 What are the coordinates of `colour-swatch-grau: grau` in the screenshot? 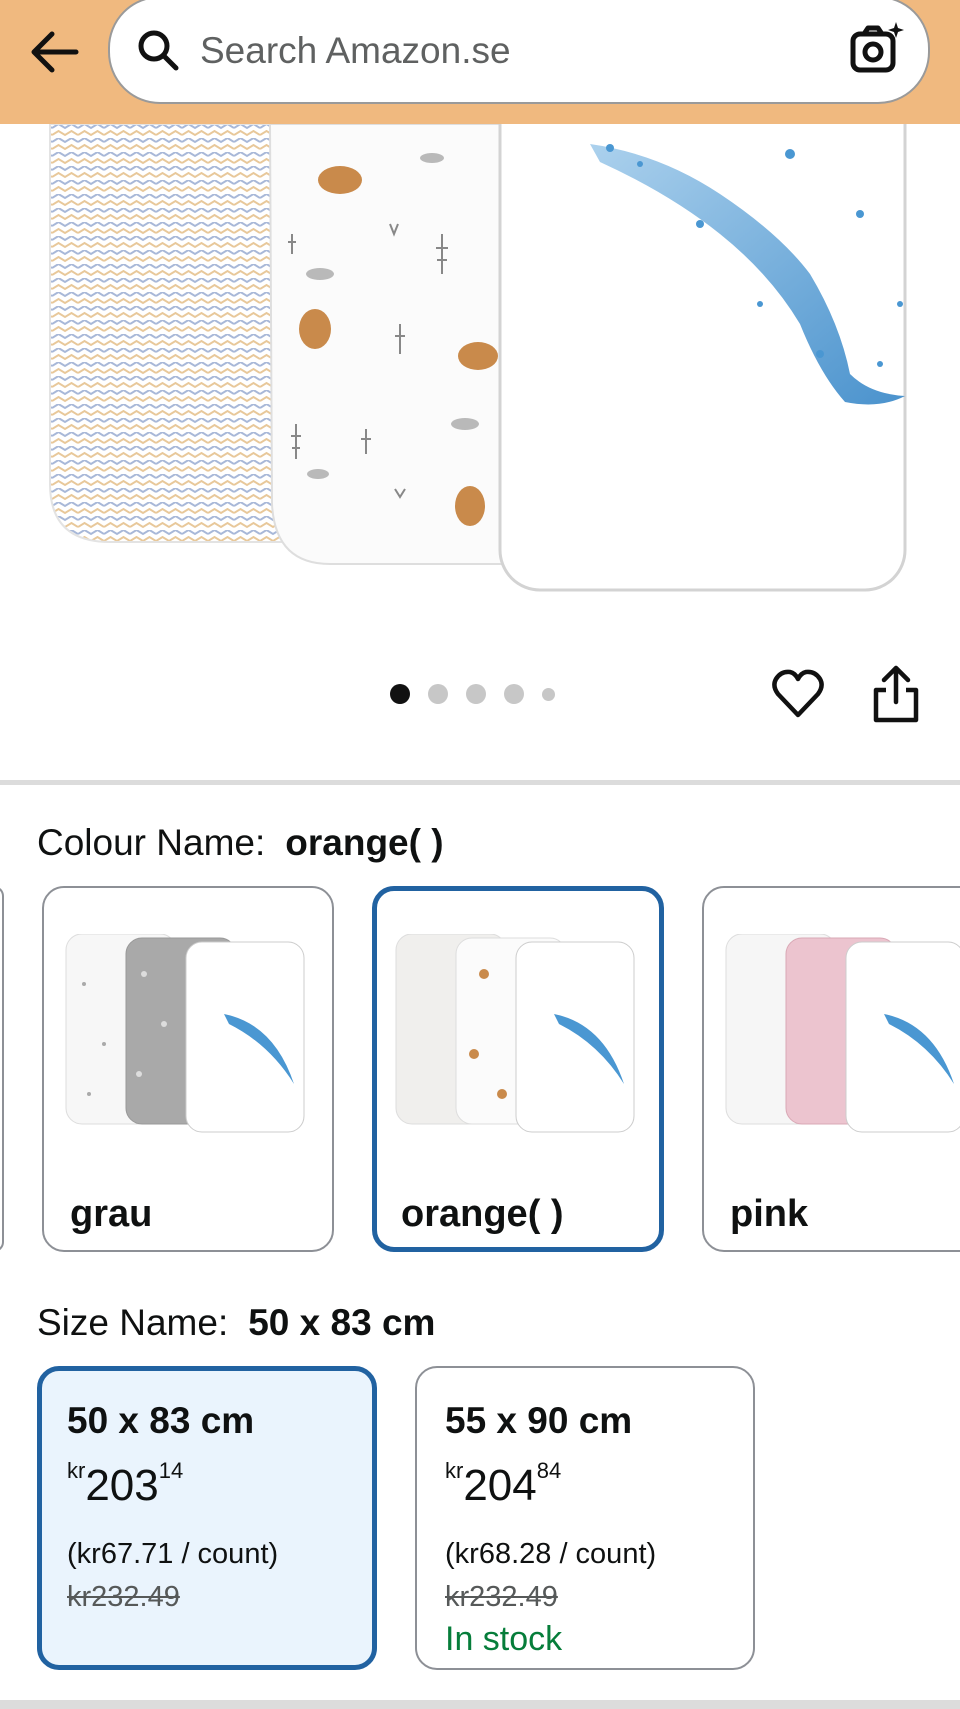 It's located at (188, 1069).